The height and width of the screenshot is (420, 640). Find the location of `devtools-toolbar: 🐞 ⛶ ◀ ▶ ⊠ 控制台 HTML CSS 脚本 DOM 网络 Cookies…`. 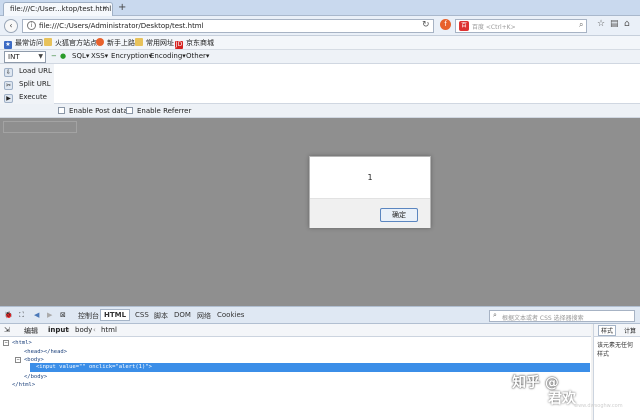

devtools-toolbar: 🐞 ⛶ ◀ ▶ ⊠ 控制台 HTML CSS 脚本 DOM 网络 Cookies… is located at coordinates (320, 315).